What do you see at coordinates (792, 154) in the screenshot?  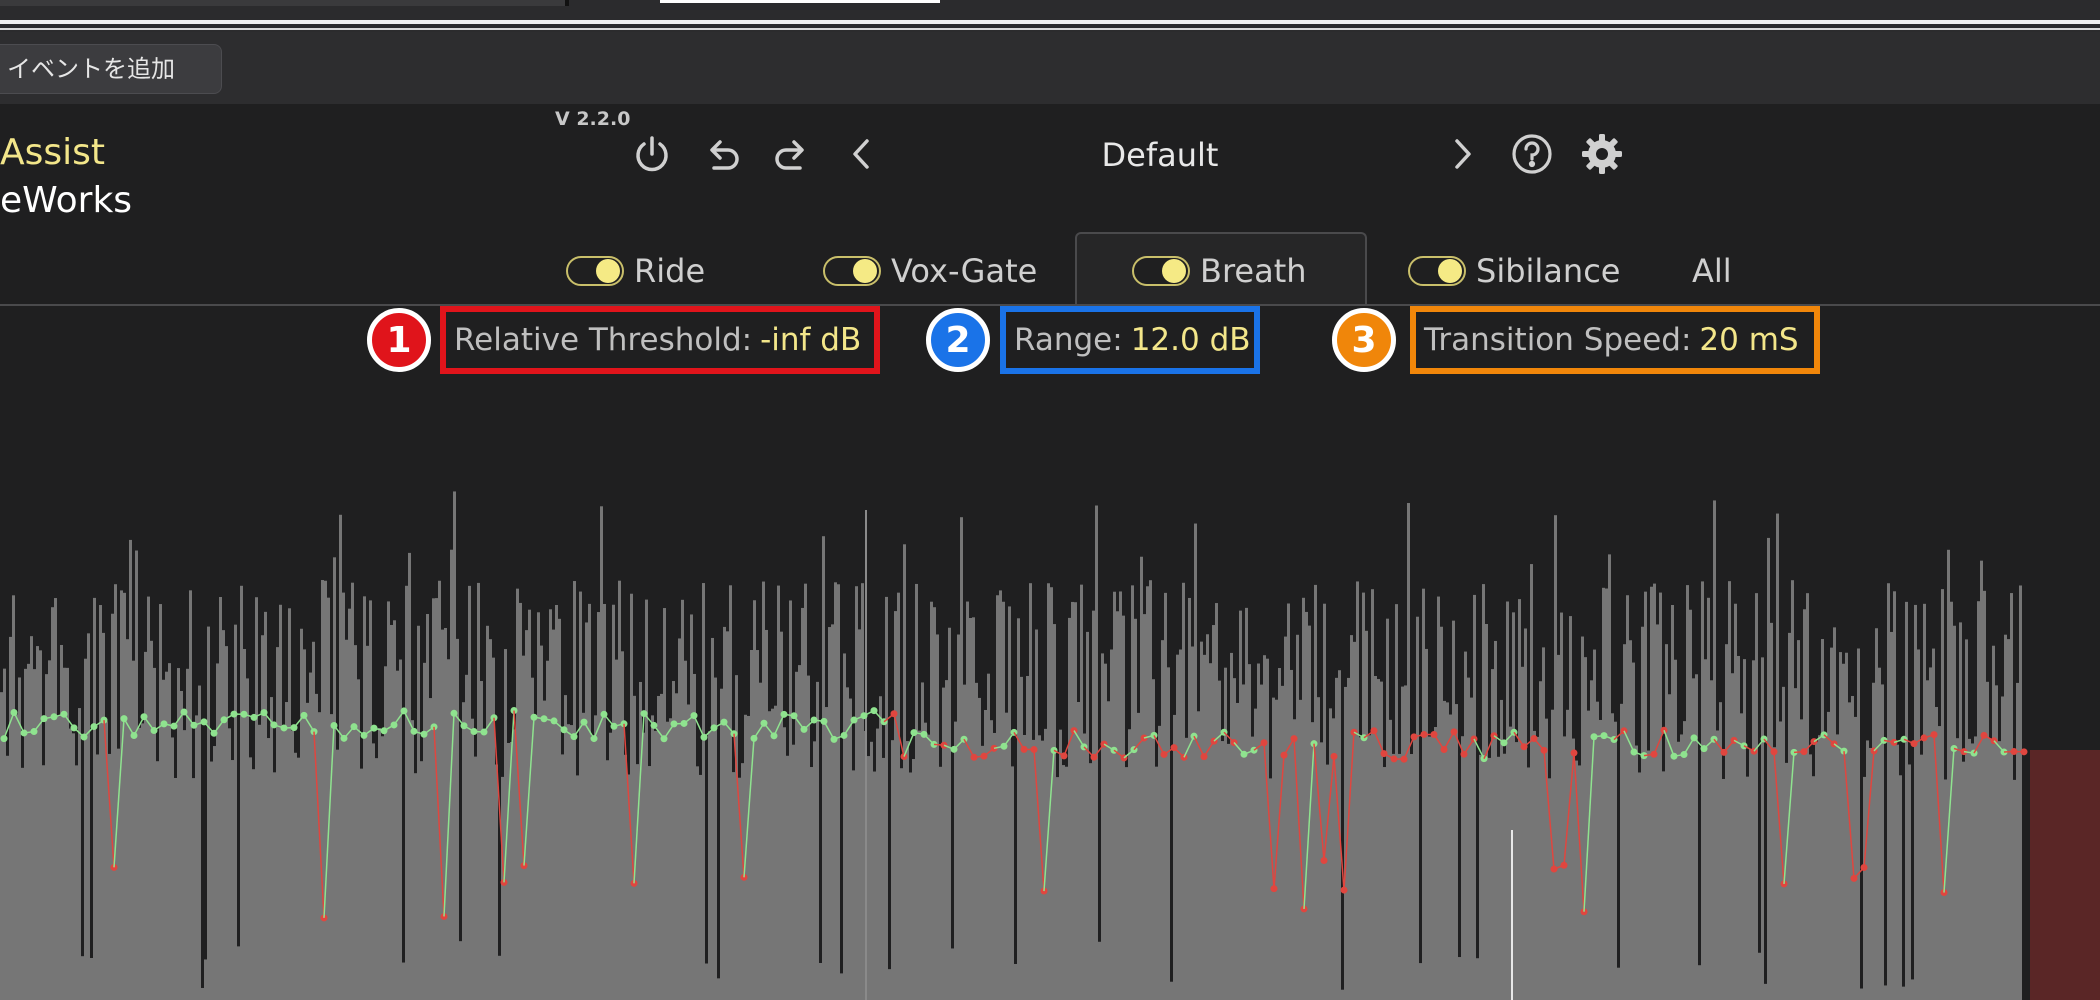 I see `redo-icon` at bounding box center [792, 154].